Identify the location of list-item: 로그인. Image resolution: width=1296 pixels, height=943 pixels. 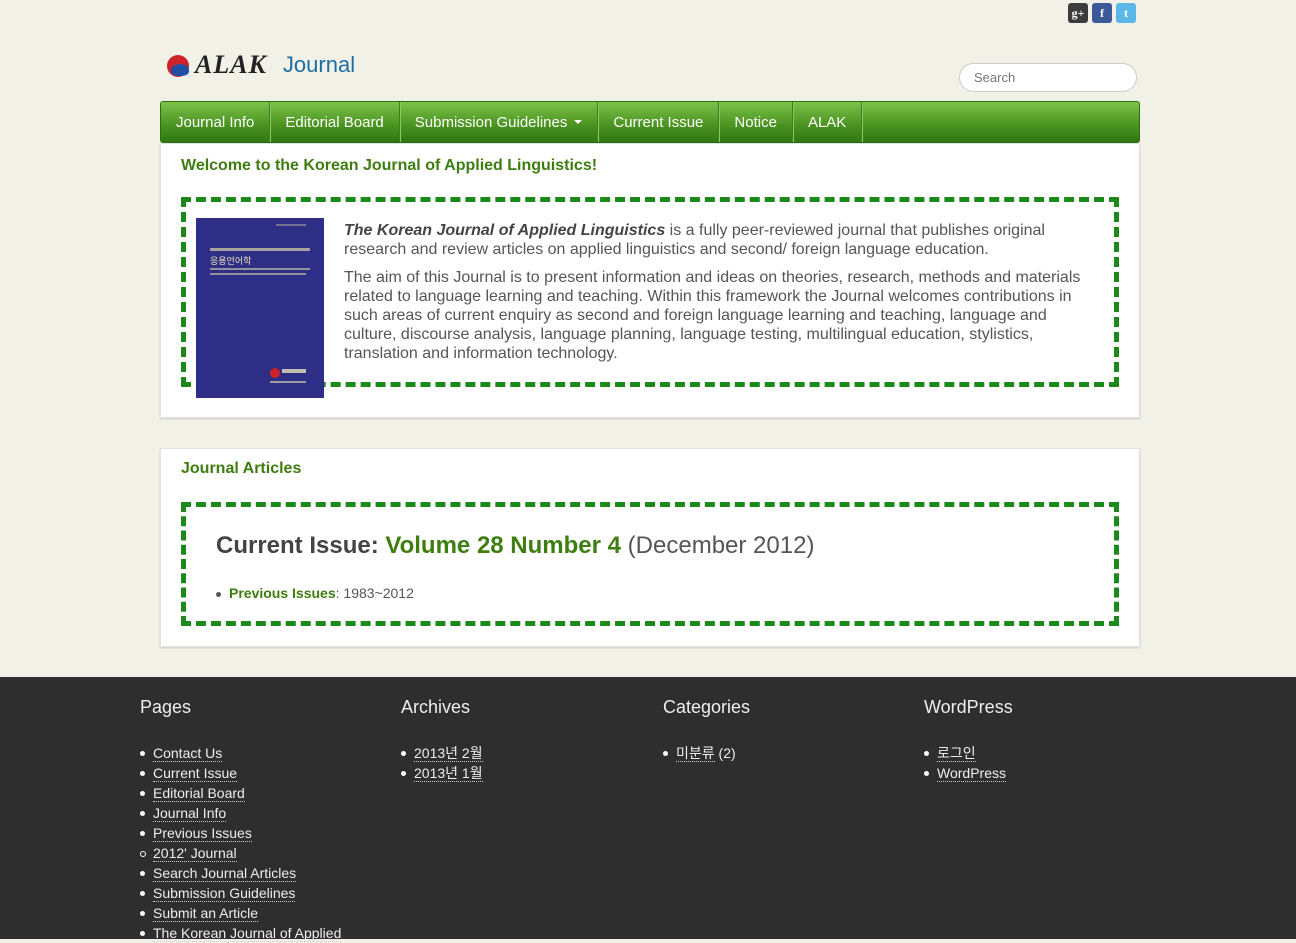
(965, 753).